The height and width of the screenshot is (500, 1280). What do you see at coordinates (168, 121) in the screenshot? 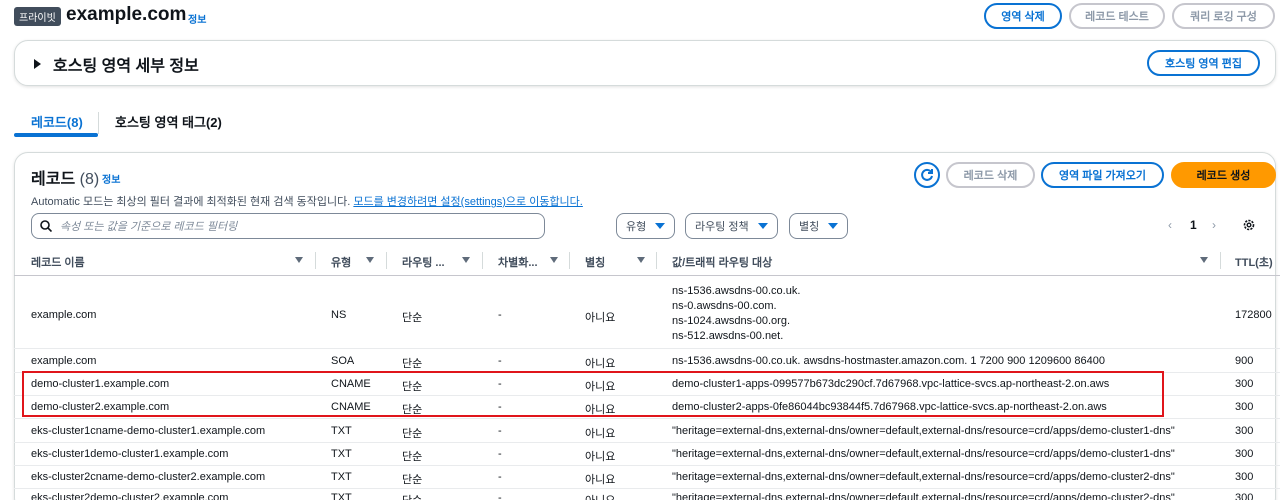
I see `tab-zone-tags: 호스팅 영역 태그(2)` at bounding box center [168, 121].